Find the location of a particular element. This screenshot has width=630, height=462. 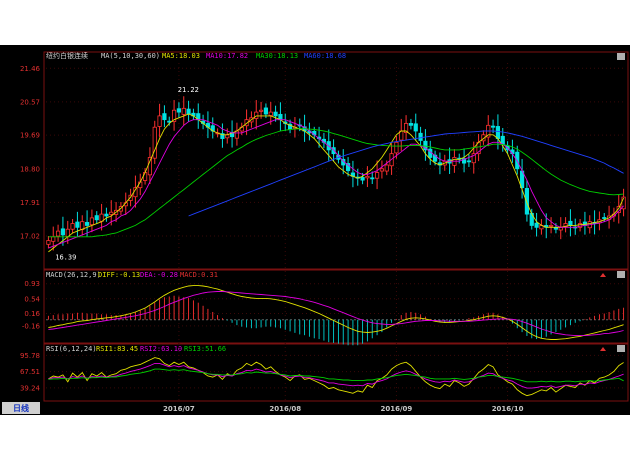

ma30-legend: MA30:18.13 is located at coordinates (277, 56).